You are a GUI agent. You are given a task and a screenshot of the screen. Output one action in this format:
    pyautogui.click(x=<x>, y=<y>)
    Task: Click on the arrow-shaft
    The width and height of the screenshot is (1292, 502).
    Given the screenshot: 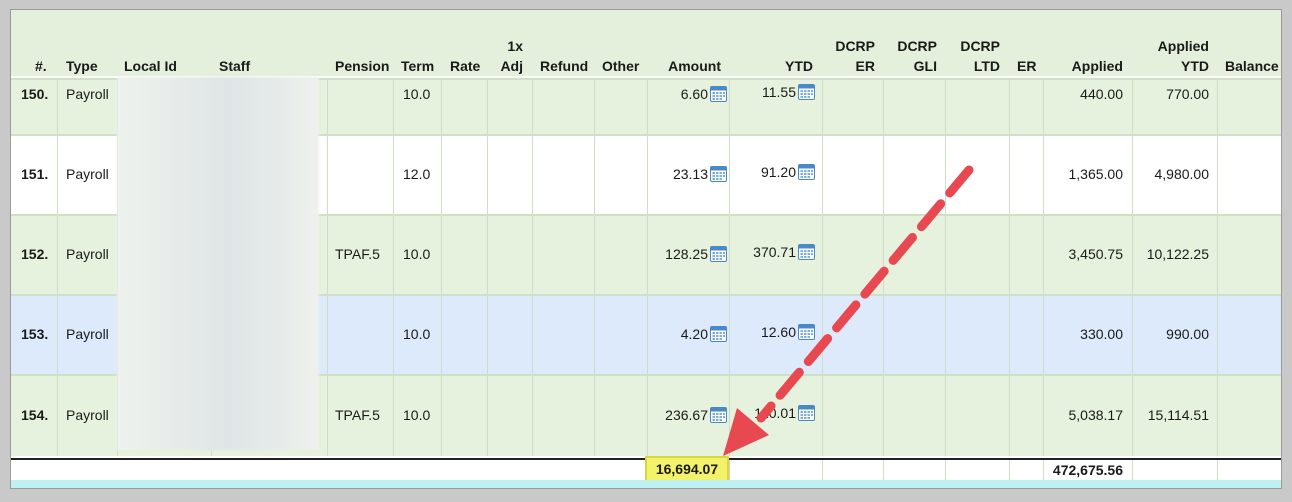 What is the action you would take?
    pyautogui.click(x=865, y=294)
    